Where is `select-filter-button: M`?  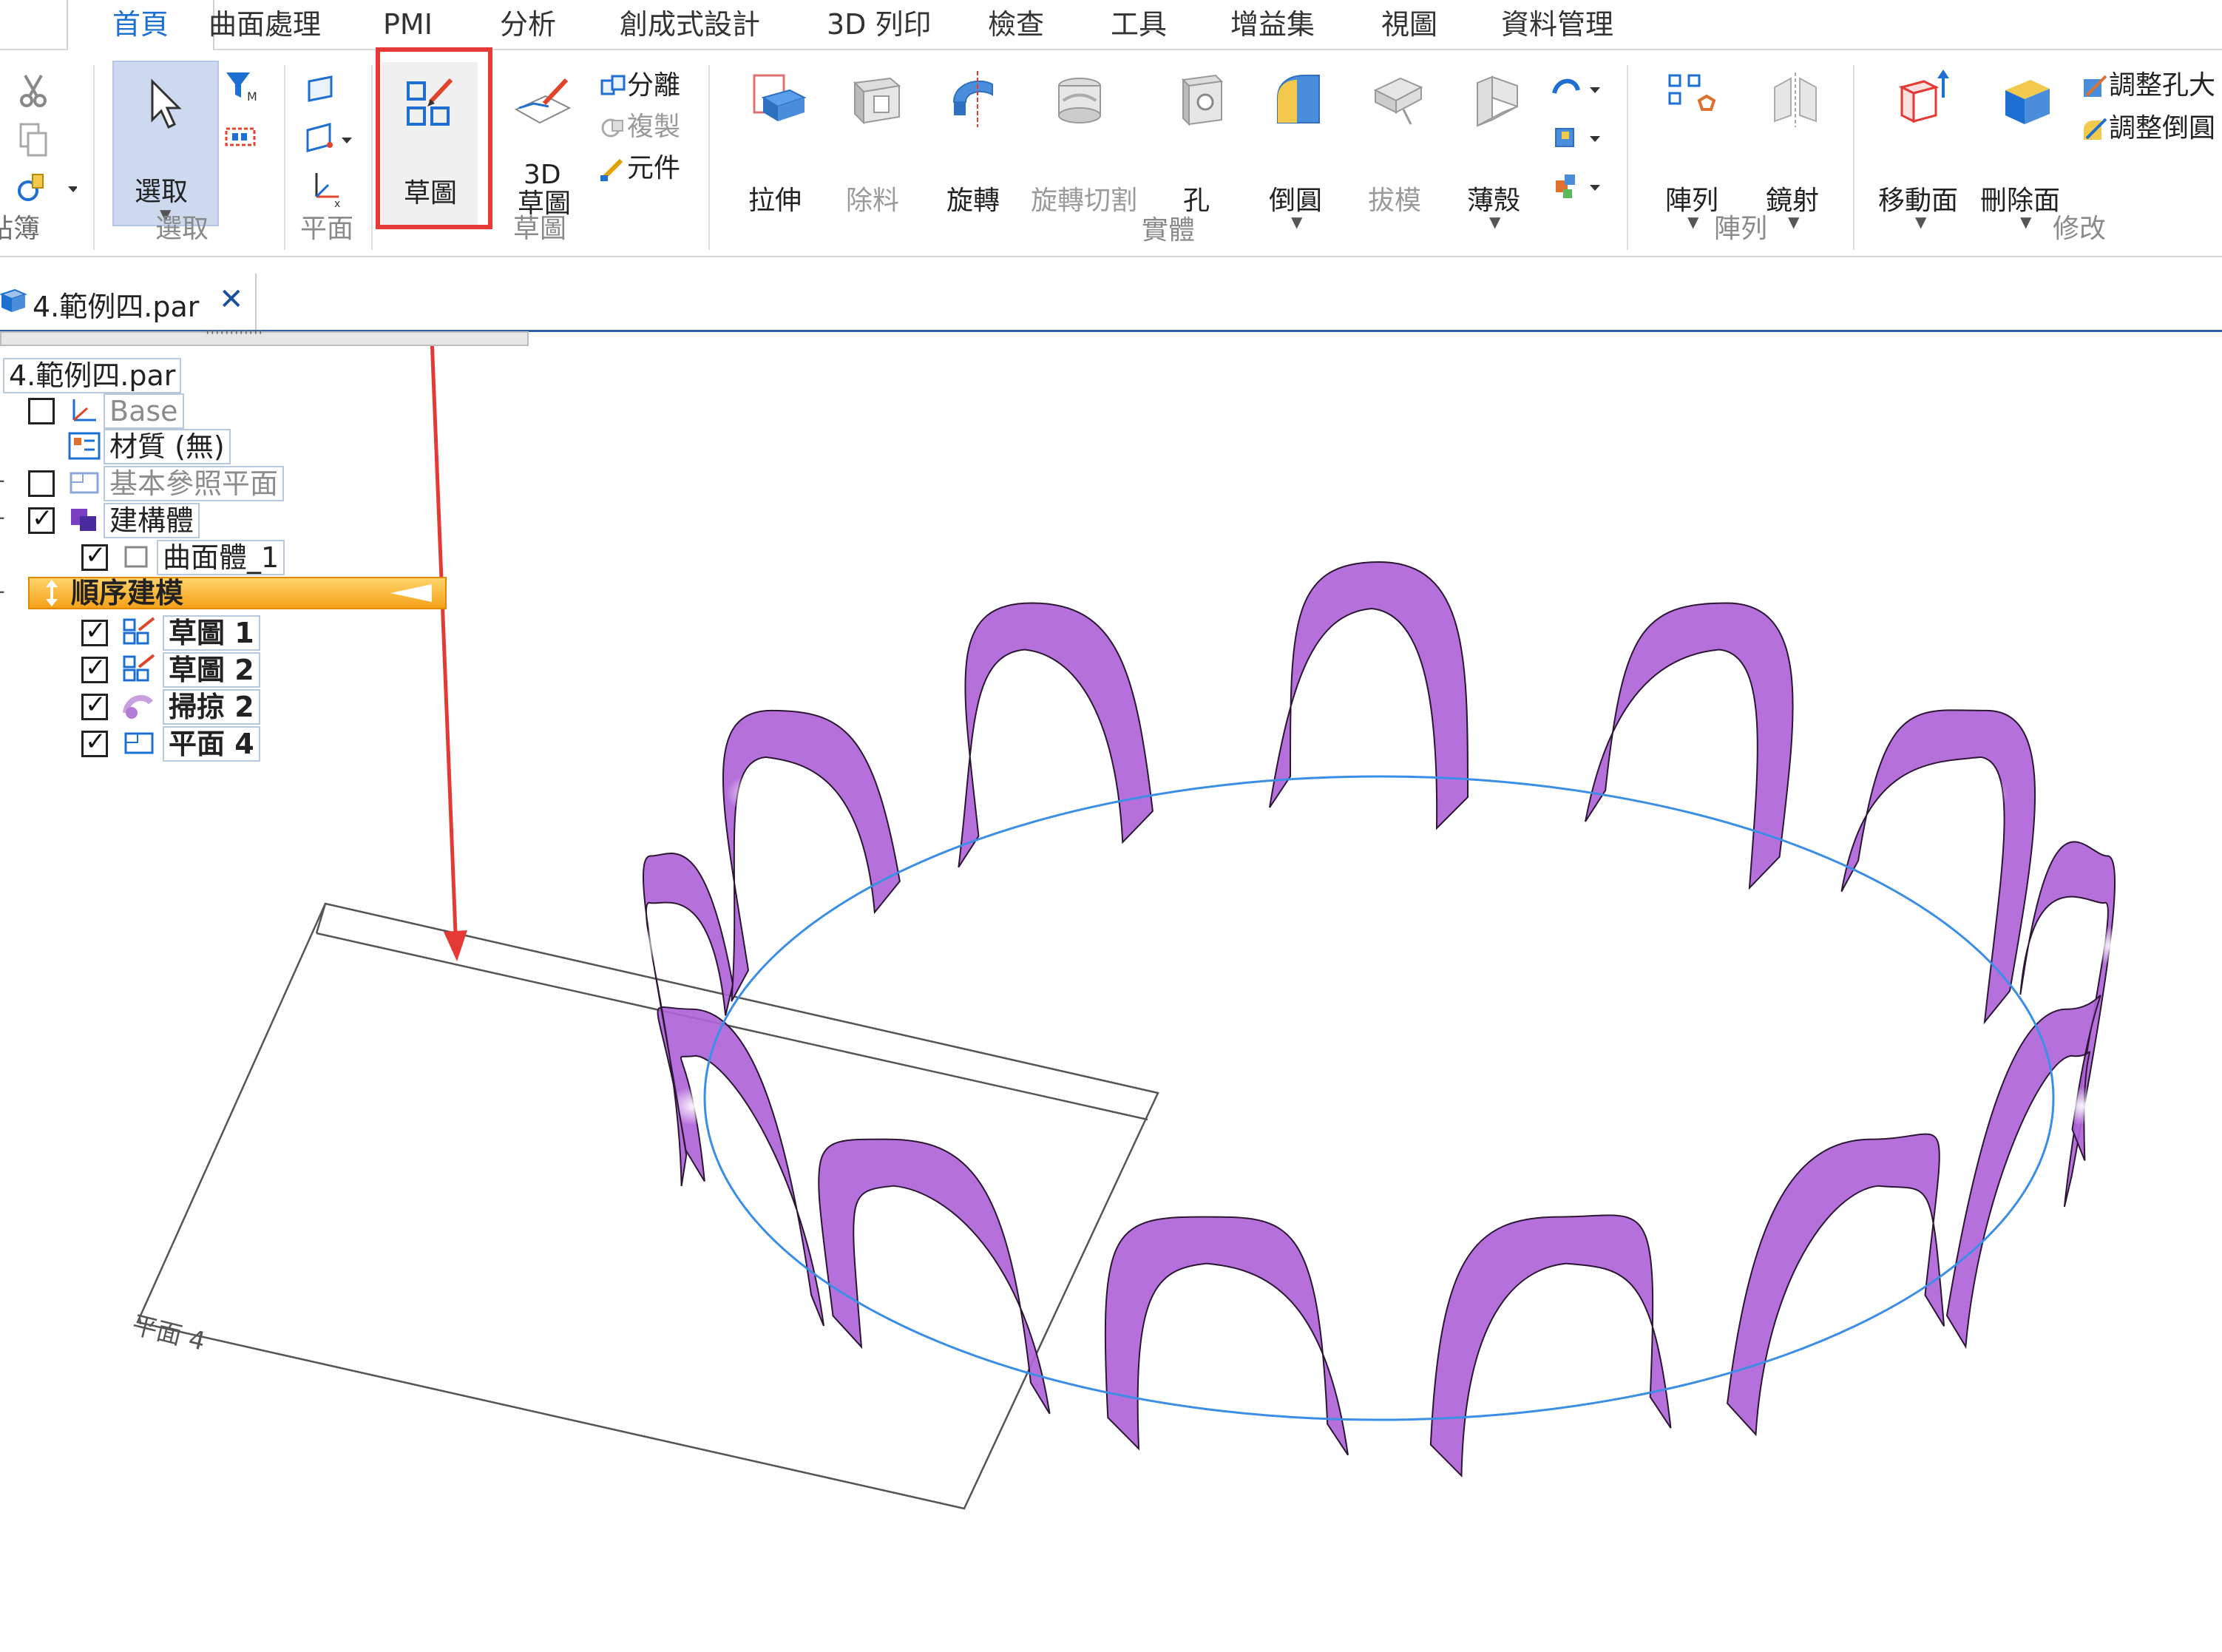 select-filter-button: M is located at coordinates (241, 86).